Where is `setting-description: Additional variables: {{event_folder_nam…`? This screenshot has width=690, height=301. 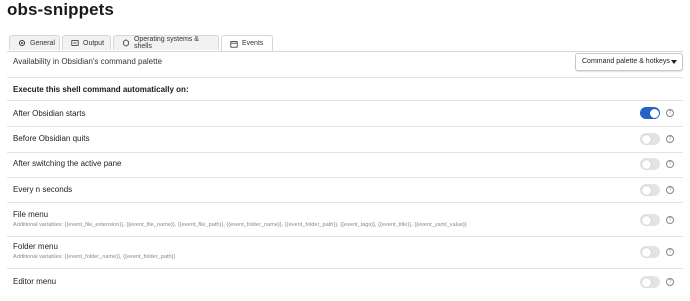 setting-description: Additional variables: {{event_folder_nam… is located at coordinates (94, 257).